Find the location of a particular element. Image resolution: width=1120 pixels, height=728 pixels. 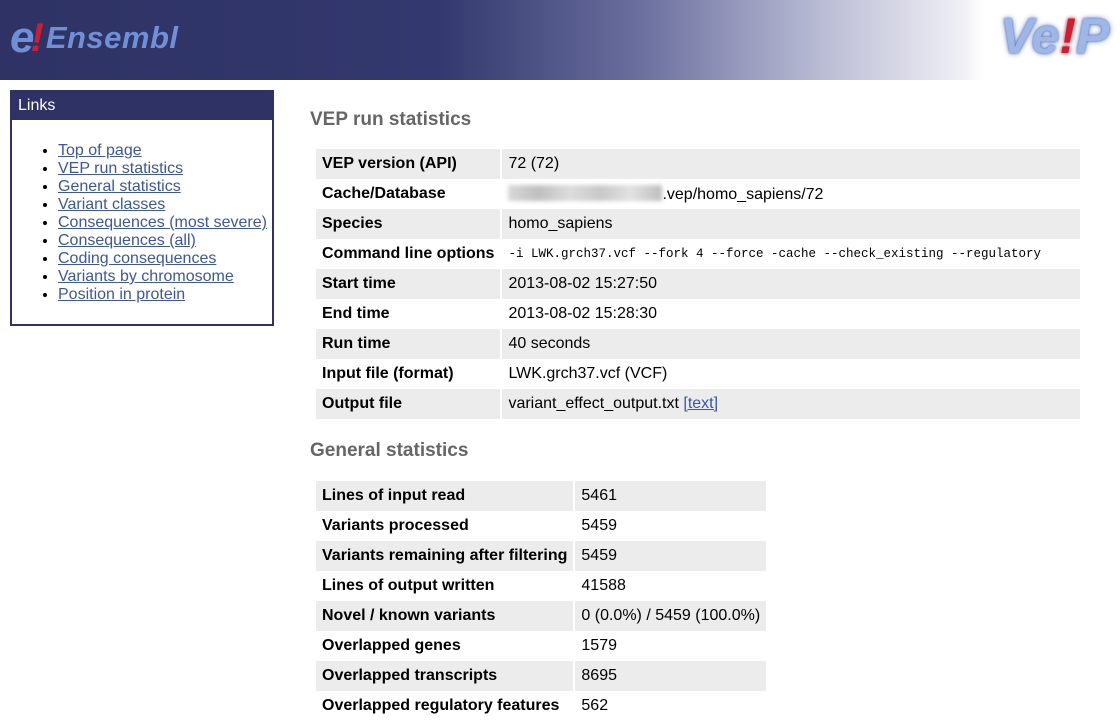

row-value: 2013-08-02 15:28:30 is located at coordinates (583, 313).